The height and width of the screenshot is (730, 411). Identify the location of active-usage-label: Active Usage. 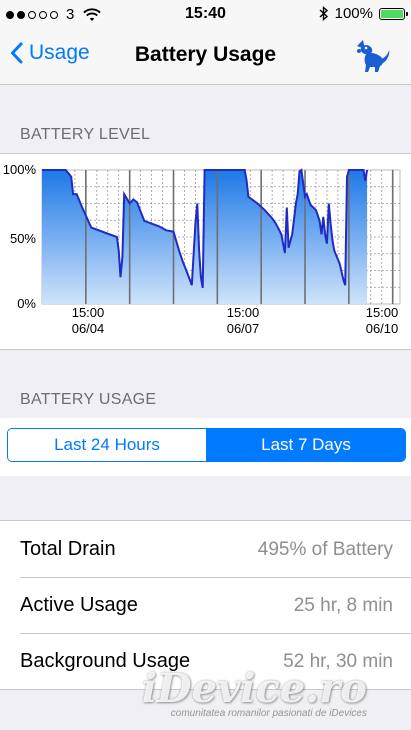
(79, 605).